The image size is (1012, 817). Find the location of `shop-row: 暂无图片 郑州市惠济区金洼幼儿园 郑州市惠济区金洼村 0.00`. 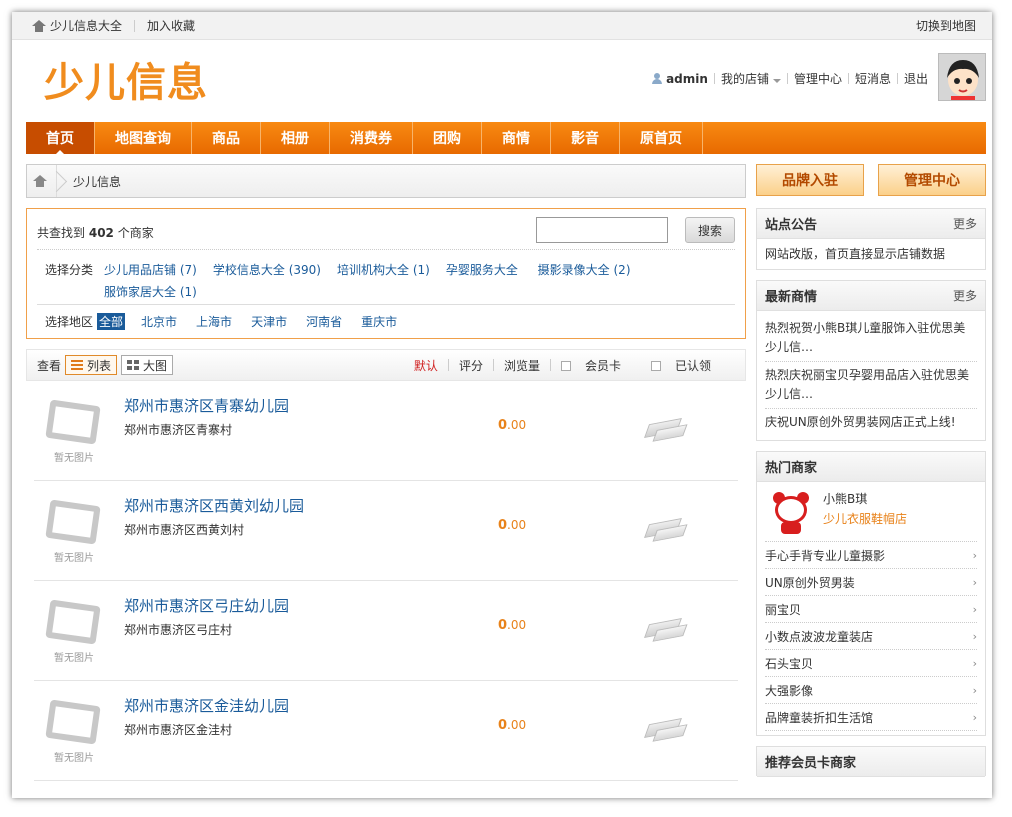

shop-row: 暂无图片 郑州市惠济区金洼幼儿园 郑州市惠济区金洼村 0.00 is located at coordinates (386, 731).